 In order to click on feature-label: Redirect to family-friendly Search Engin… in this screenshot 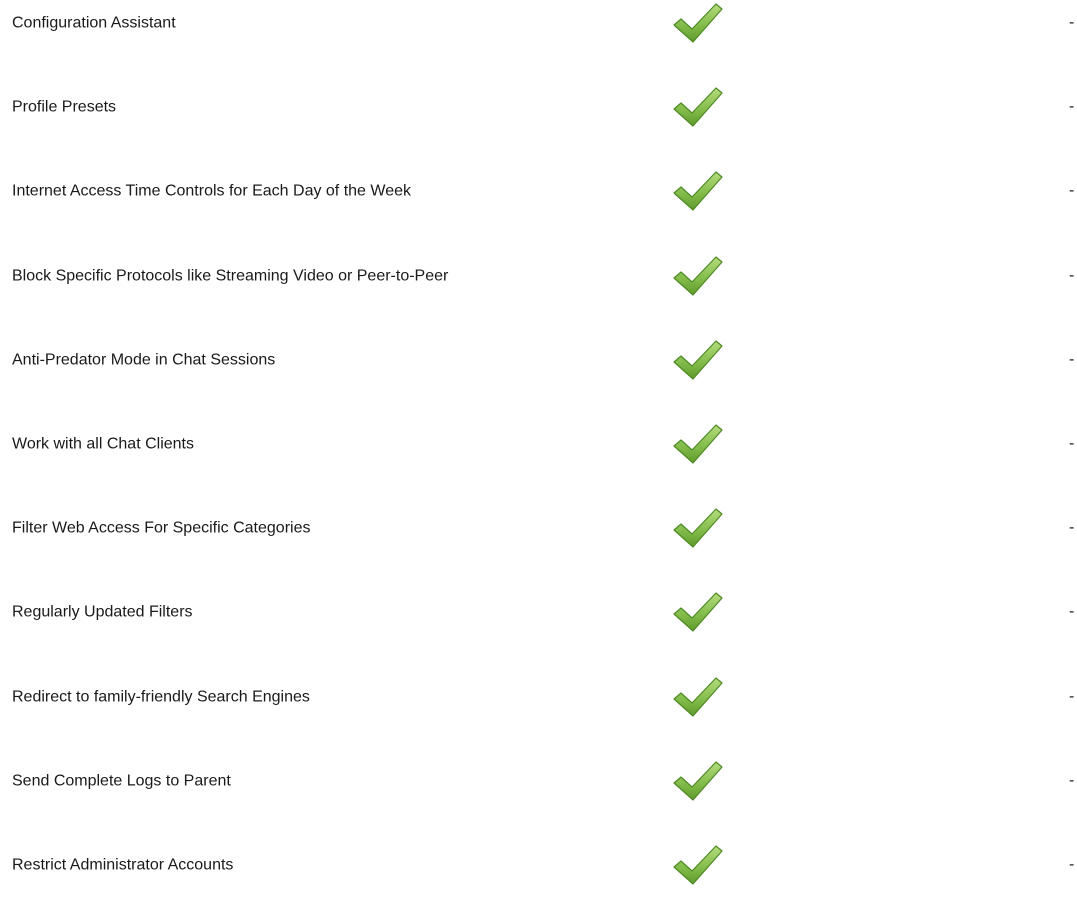, I will do `click(161, 697)`.